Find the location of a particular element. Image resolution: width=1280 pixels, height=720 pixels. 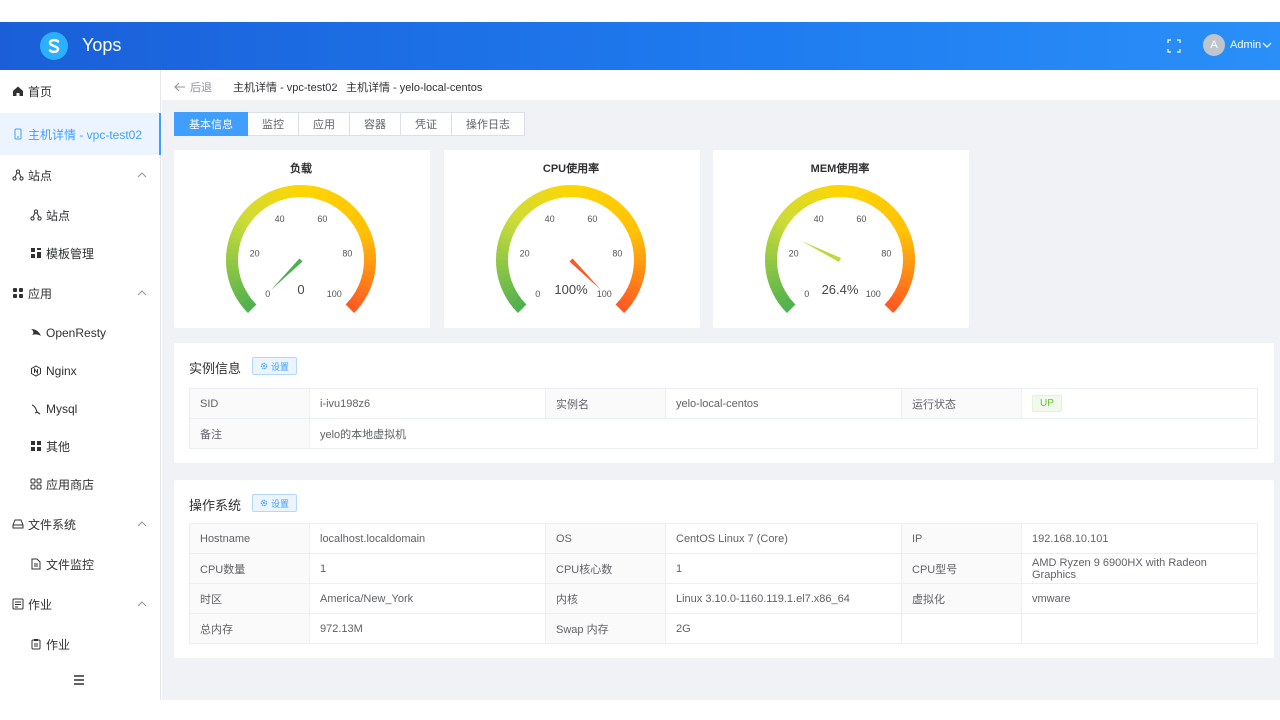

chevron-down-icon is located at coordinates (1267, 45).